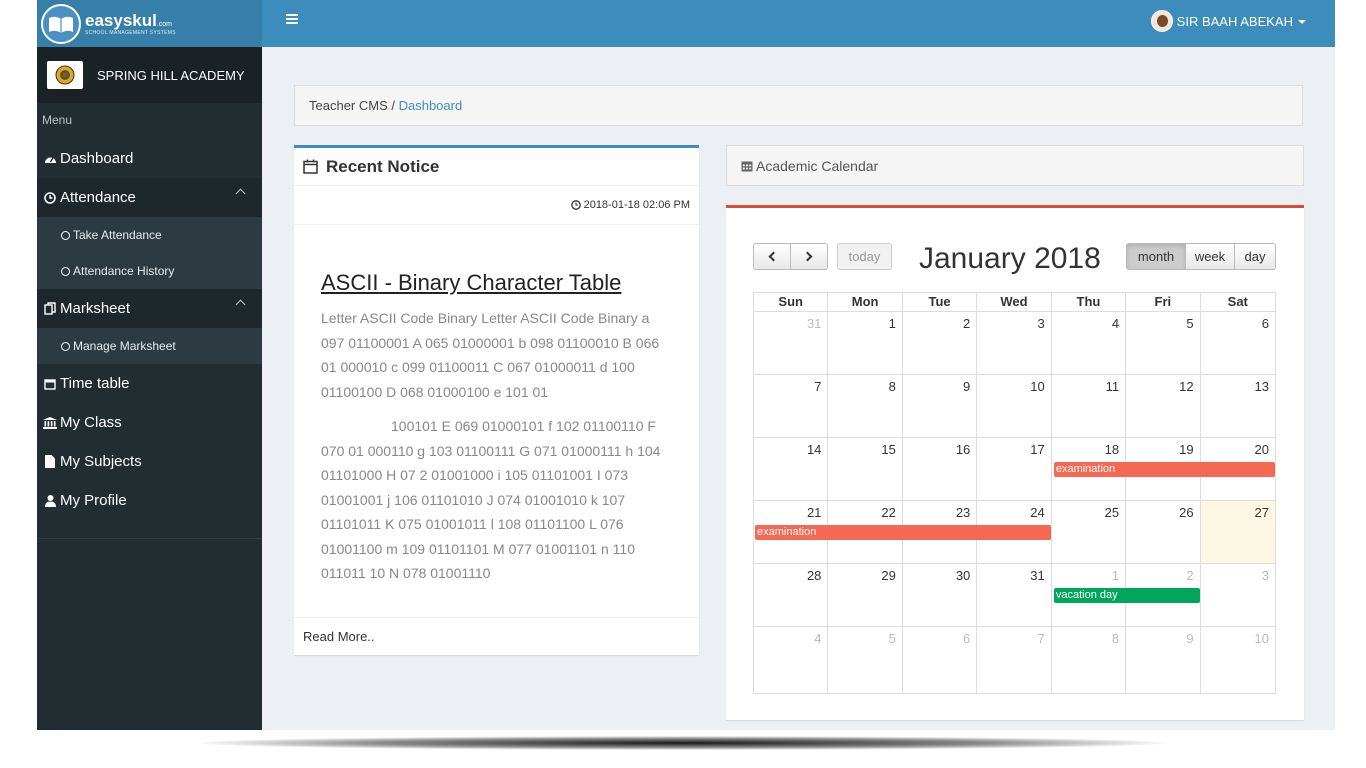 The height and width of the screenshot is (768, 1366). Describe the element at coordinates (1089, 406) in the screenshot. I see `calendar-day-cell: 11` at that location.